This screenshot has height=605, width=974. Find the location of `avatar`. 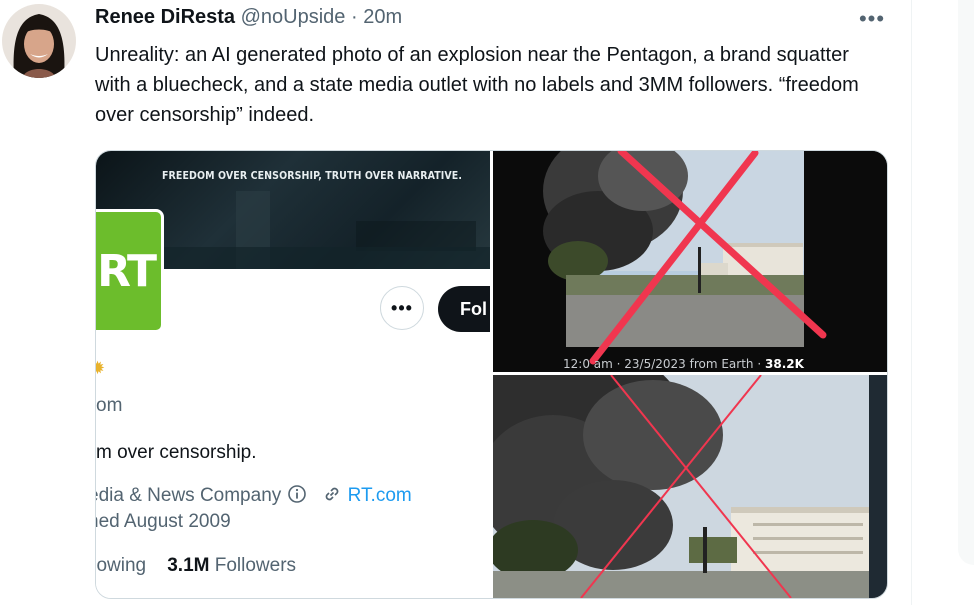

avatar is located at coordinates (39, 41).